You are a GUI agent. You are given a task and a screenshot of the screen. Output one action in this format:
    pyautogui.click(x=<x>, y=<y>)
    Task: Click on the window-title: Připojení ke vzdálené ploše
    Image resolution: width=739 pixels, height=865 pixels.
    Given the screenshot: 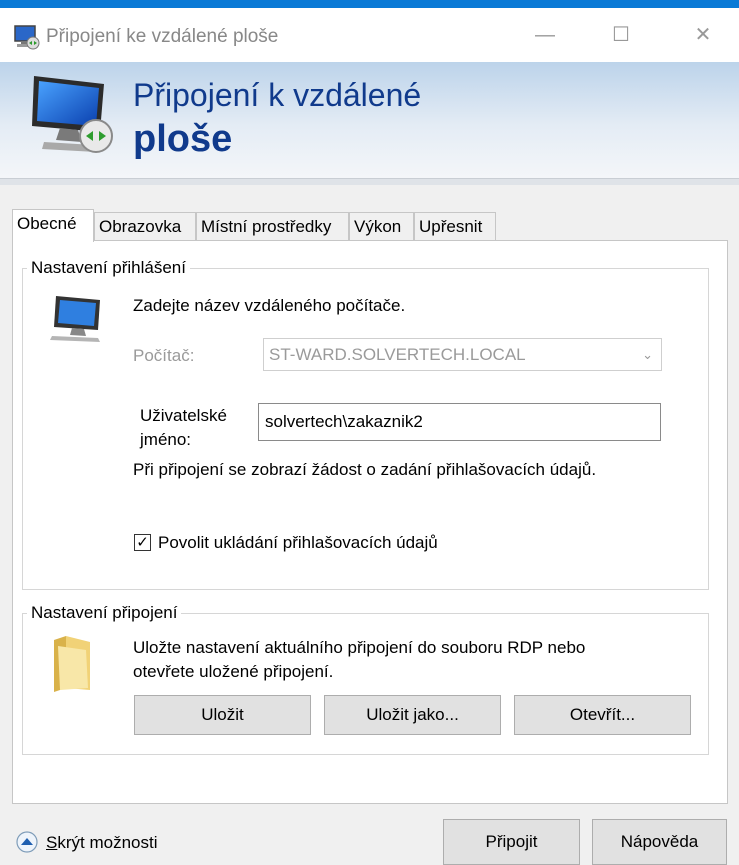 What is the action you would take?
    pyautogui.click(x=162, y=36)
    